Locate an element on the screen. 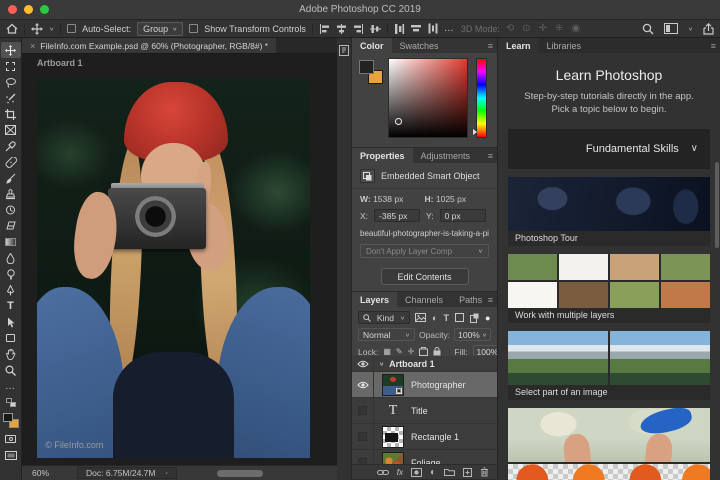  filter-smart-object-icon is located at coordinates (474, 318).